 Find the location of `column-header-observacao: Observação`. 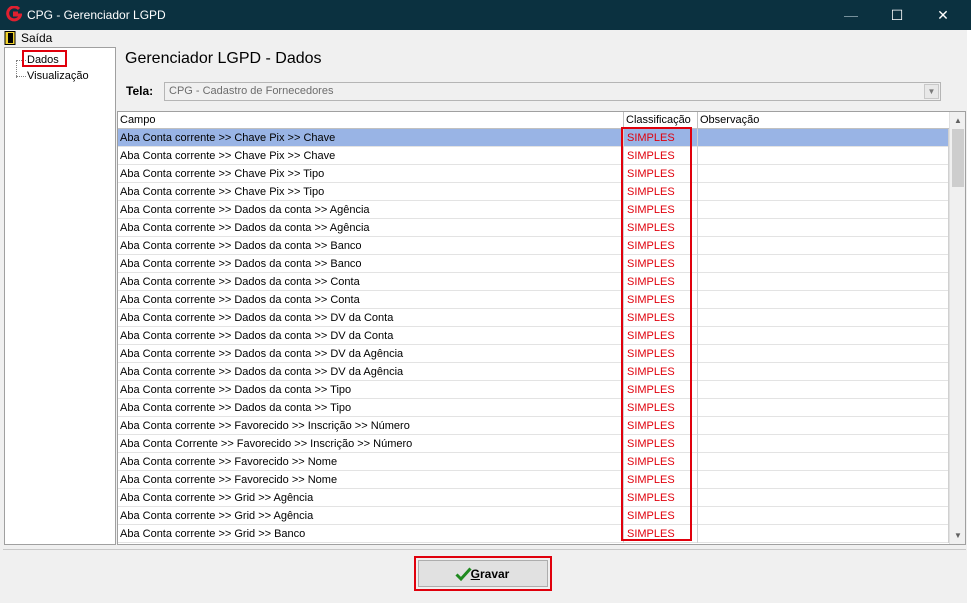

column-header-observacao: Observação is located at coordinates (823, 120).